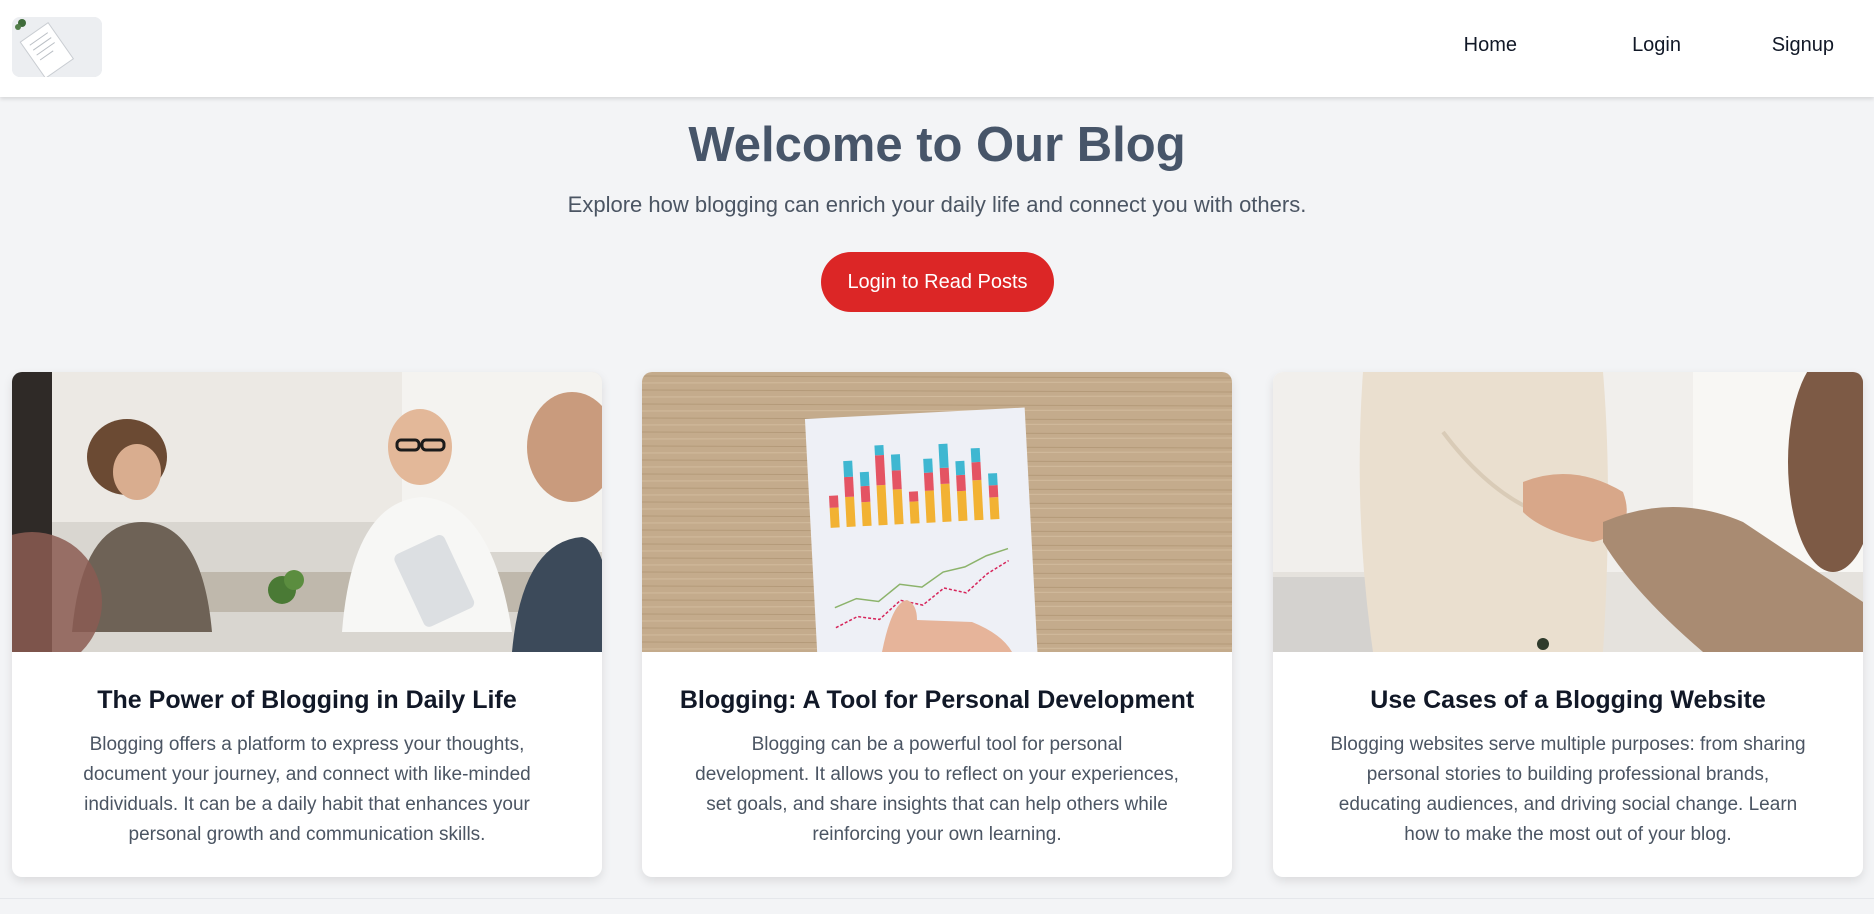 The width and height of the screenshot is (1874, 914). What do you see at coordinates (937, 145) in the screenshot?
I see `page-title: Welcome to Our Blog` at bounding box center [937, 145].